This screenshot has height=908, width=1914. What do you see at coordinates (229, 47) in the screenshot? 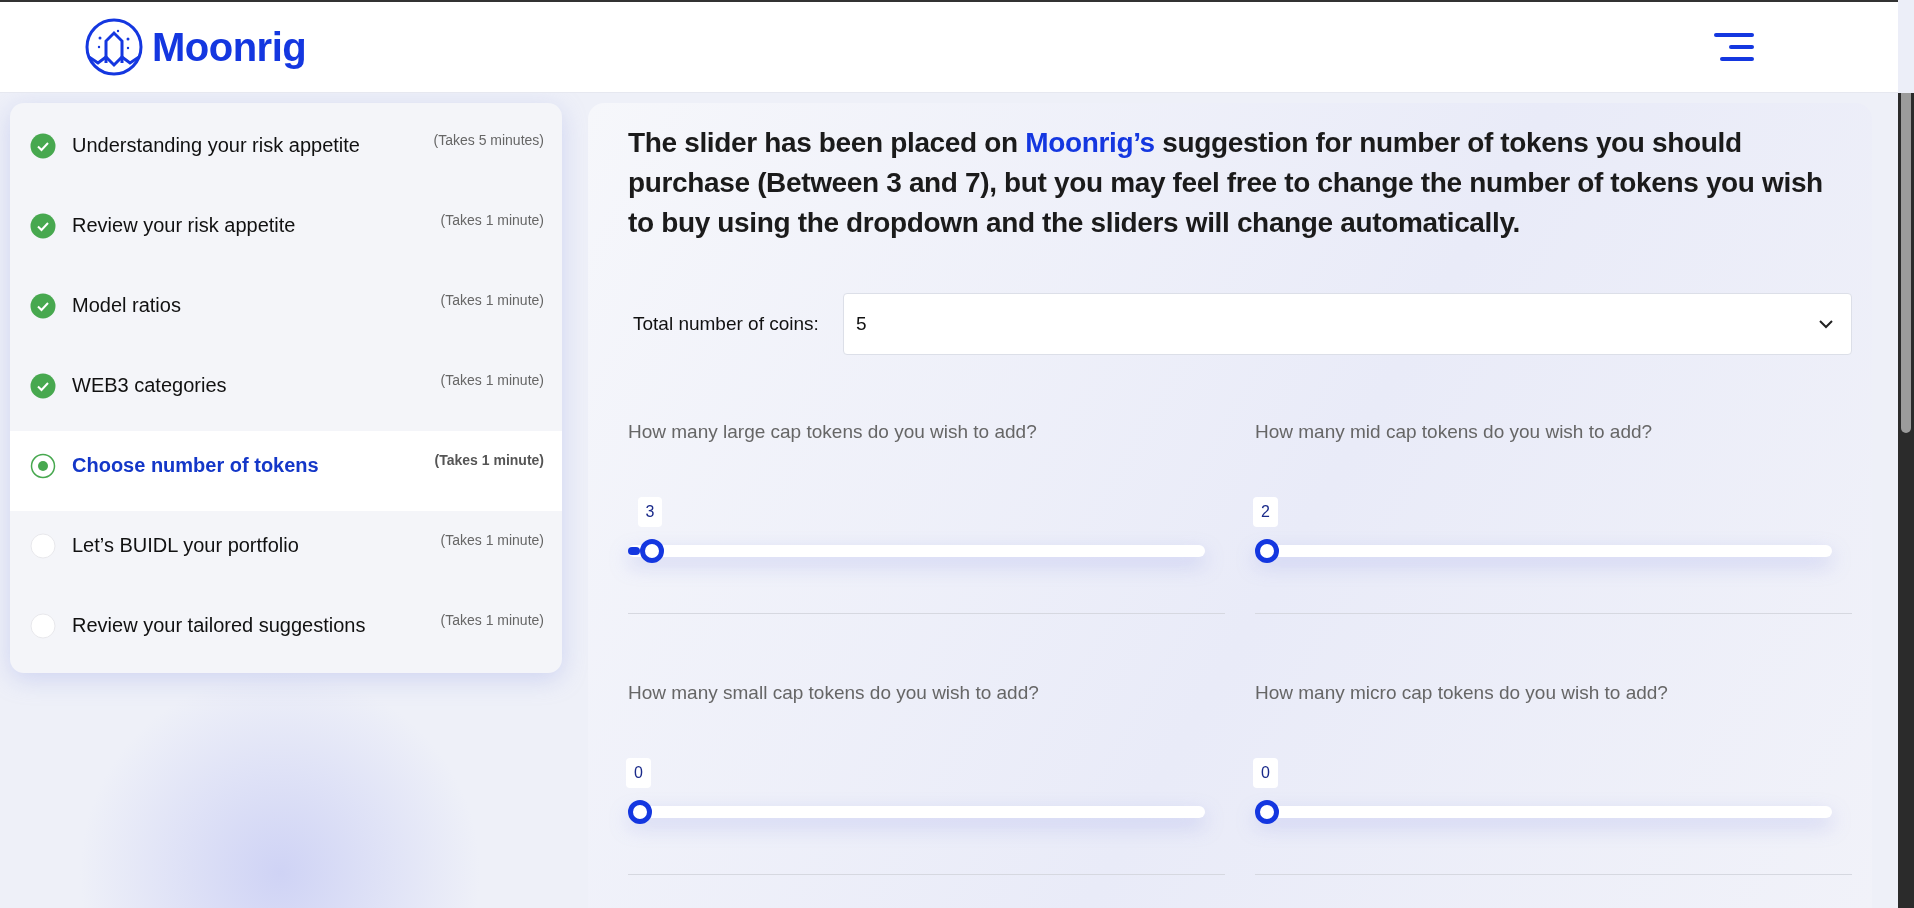
I see `logo-text: Moonrig` at bounding box center [229, 47].